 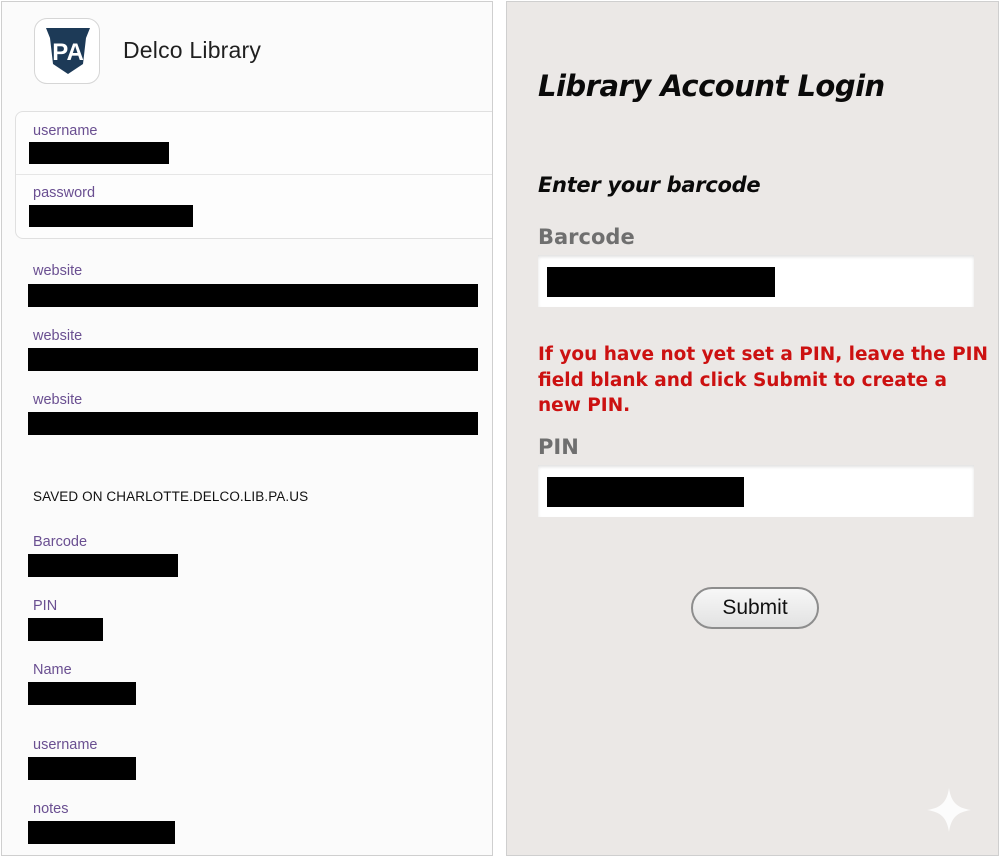 What do you see at coordinates (65, 629) in the screenshot?
I see `pin-value-redacted` at bounding box center [65, 629].